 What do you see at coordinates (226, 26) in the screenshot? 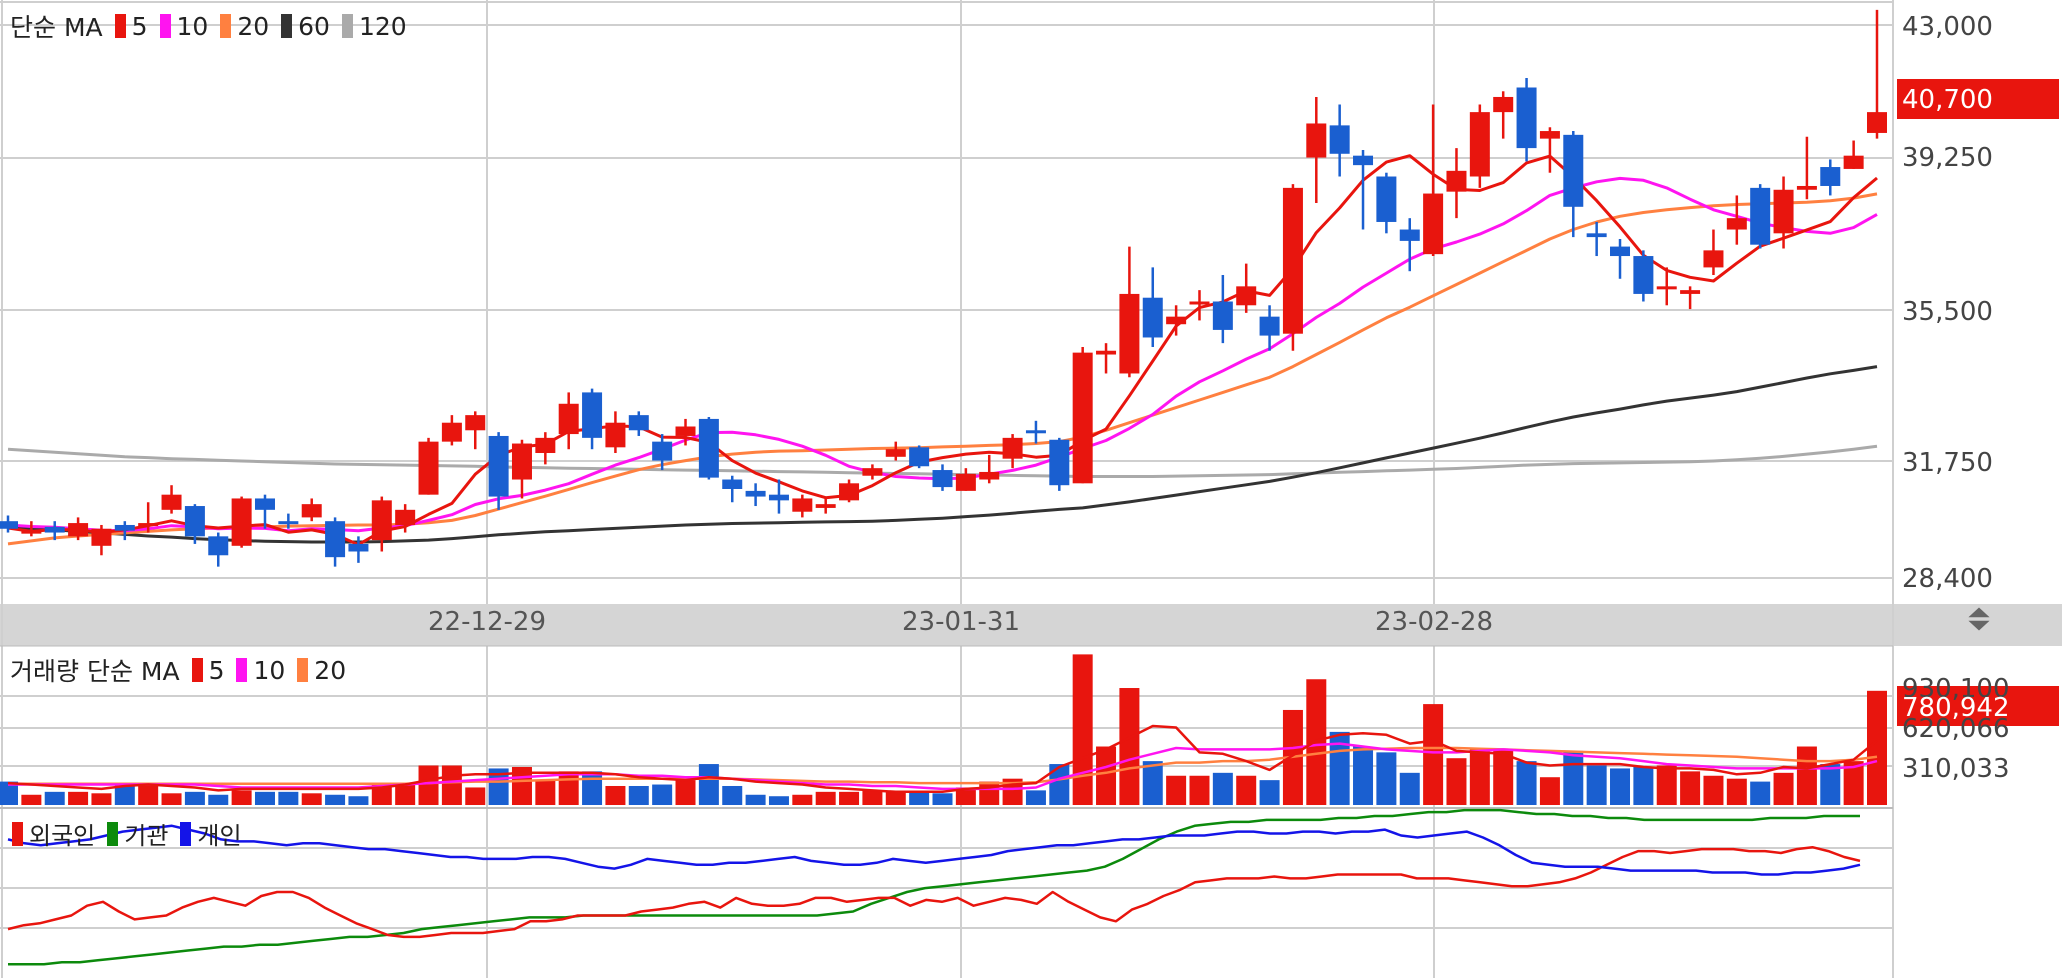
I see `ma20-swatch` at bounding box center [226, 26].